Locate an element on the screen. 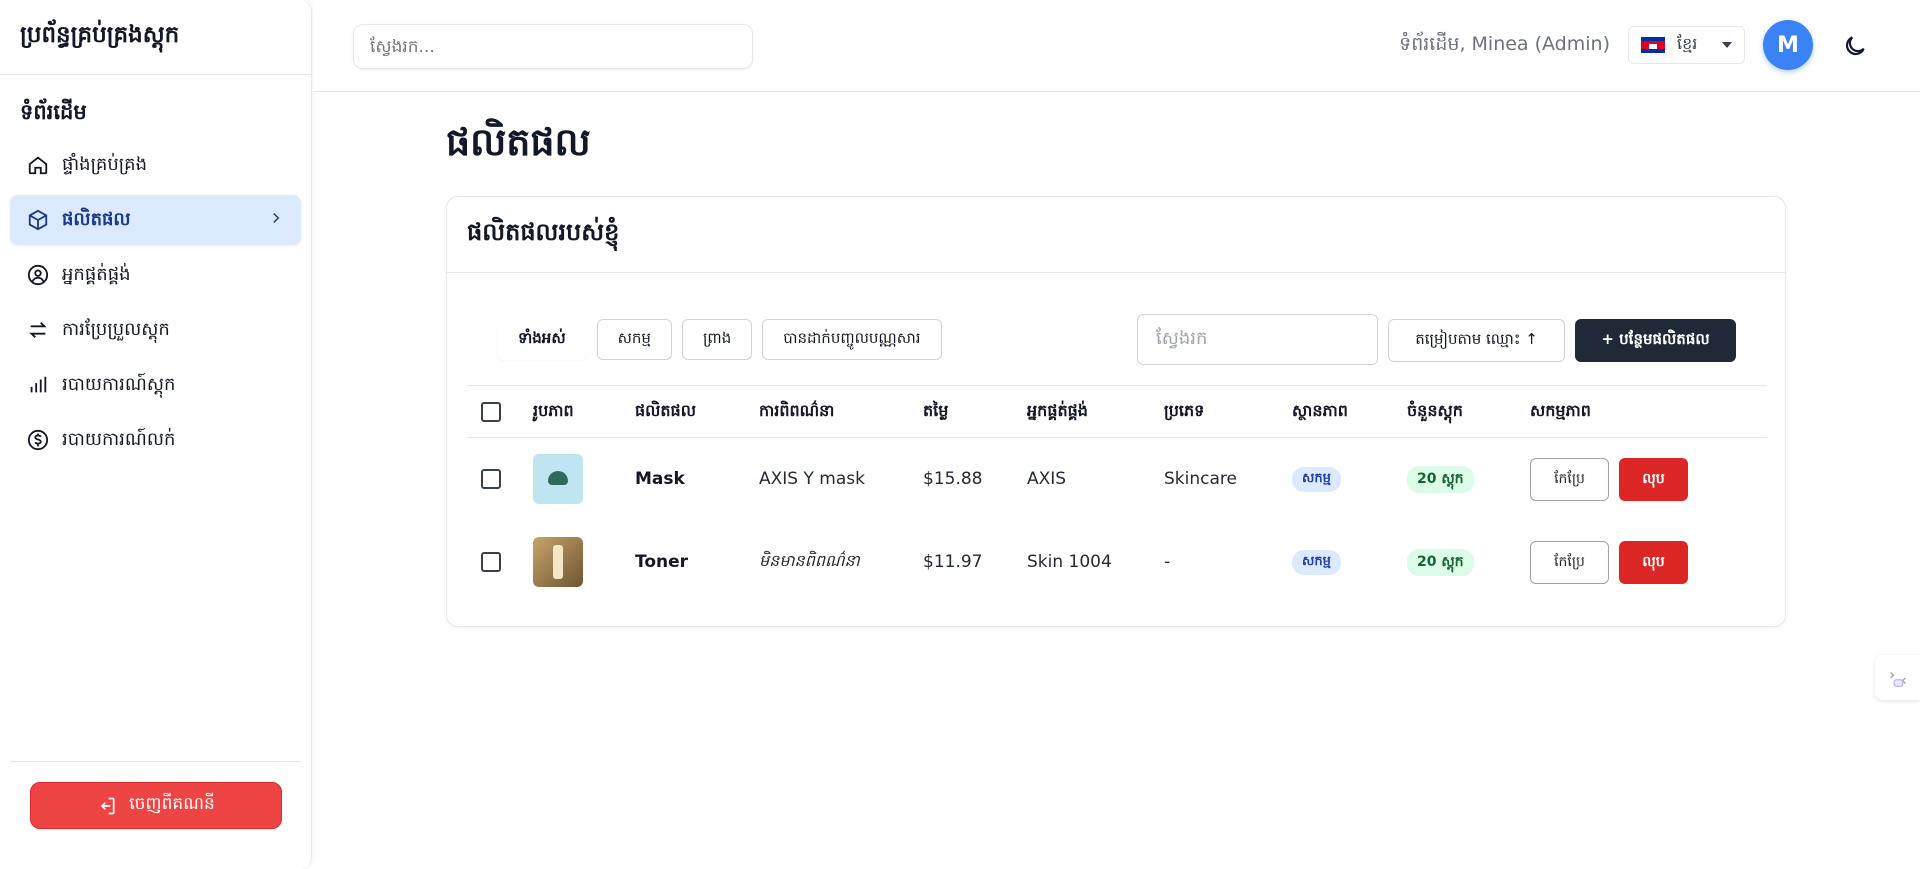 This screenshot has height=869, width=1920. product-price: $11.97 is located at coordinates (953, 562).